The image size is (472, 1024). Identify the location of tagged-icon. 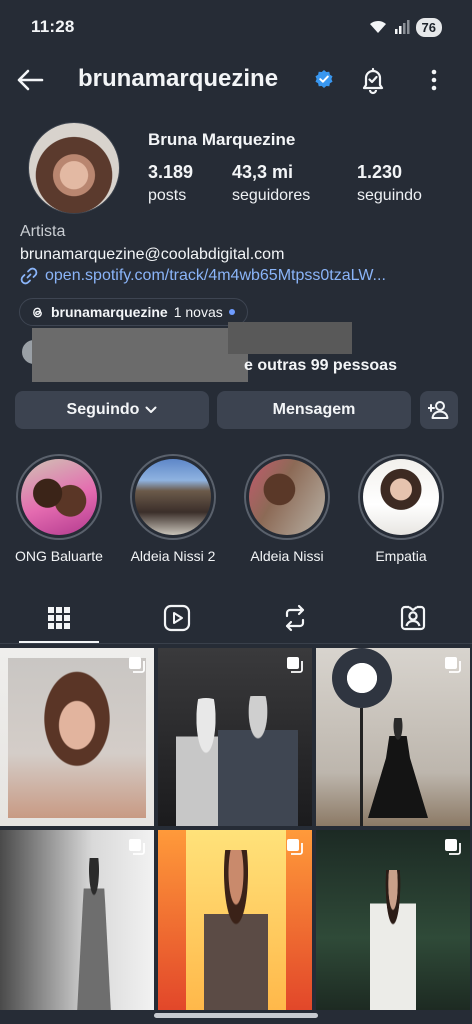
(413, 618).